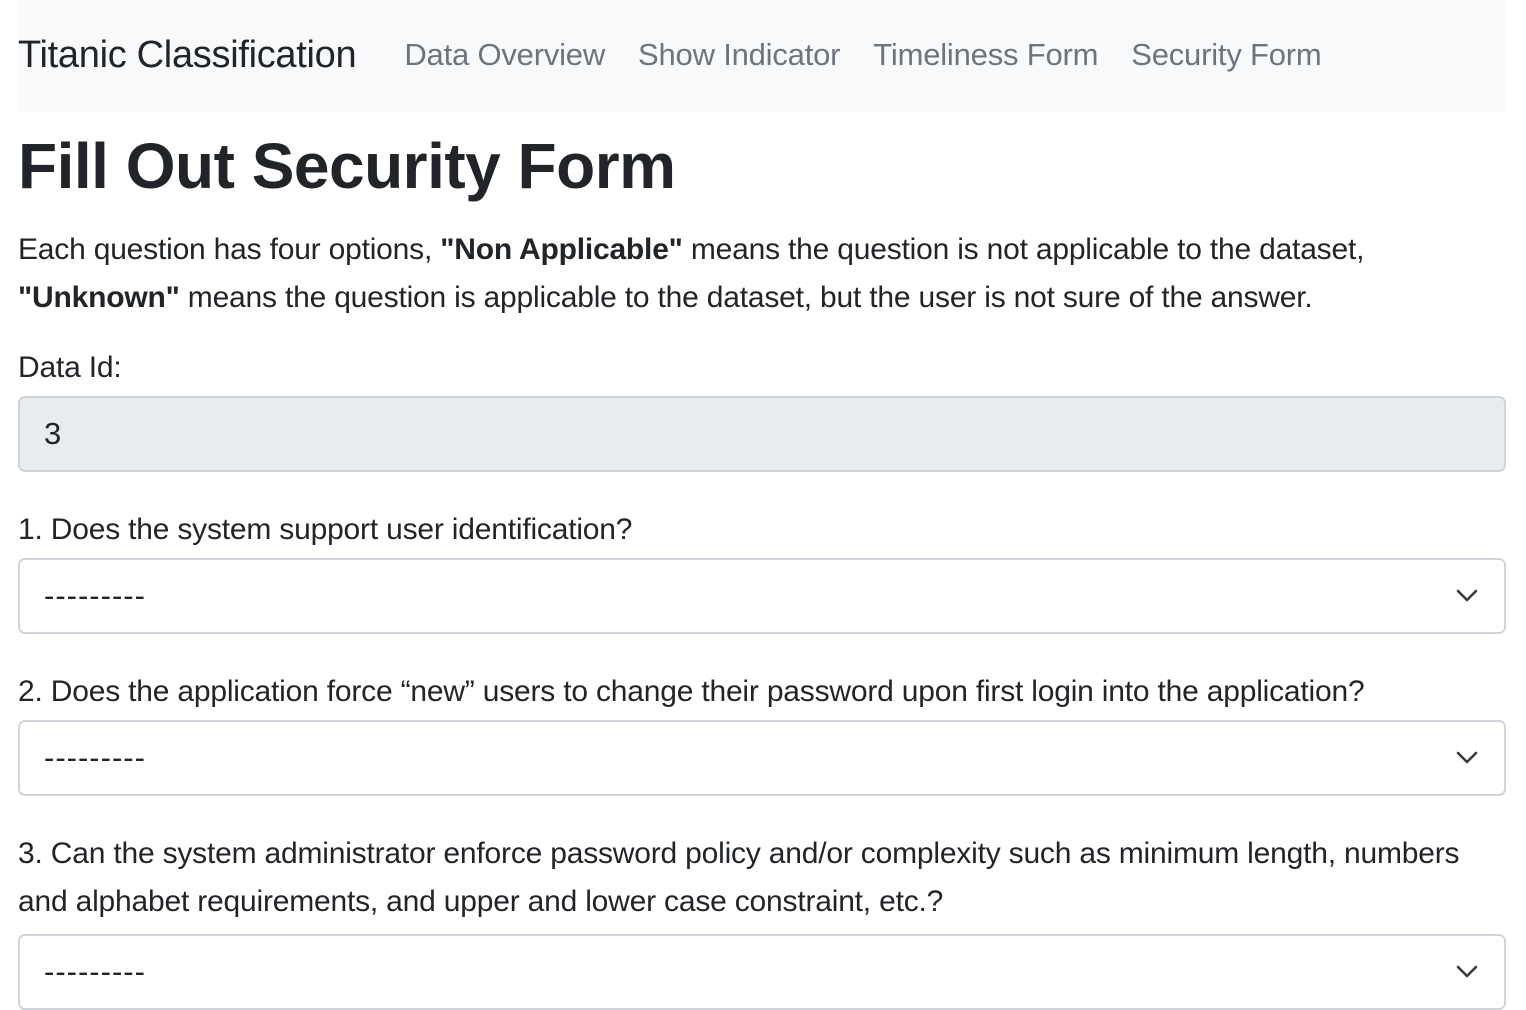 The width and height of the screenshot is (1526, 1010). I want to click on question-3-selected-value: ---------, so click(95, 971).